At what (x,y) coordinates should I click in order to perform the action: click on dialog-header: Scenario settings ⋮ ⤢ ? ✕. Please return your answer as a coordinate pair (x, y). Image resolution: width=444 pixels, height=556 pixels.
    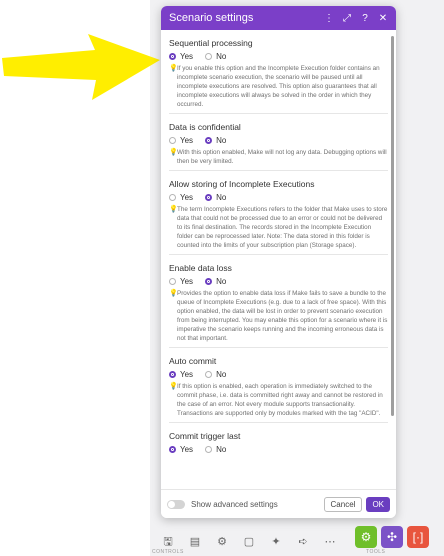
    Looking at the image, I should click on (278, 18).